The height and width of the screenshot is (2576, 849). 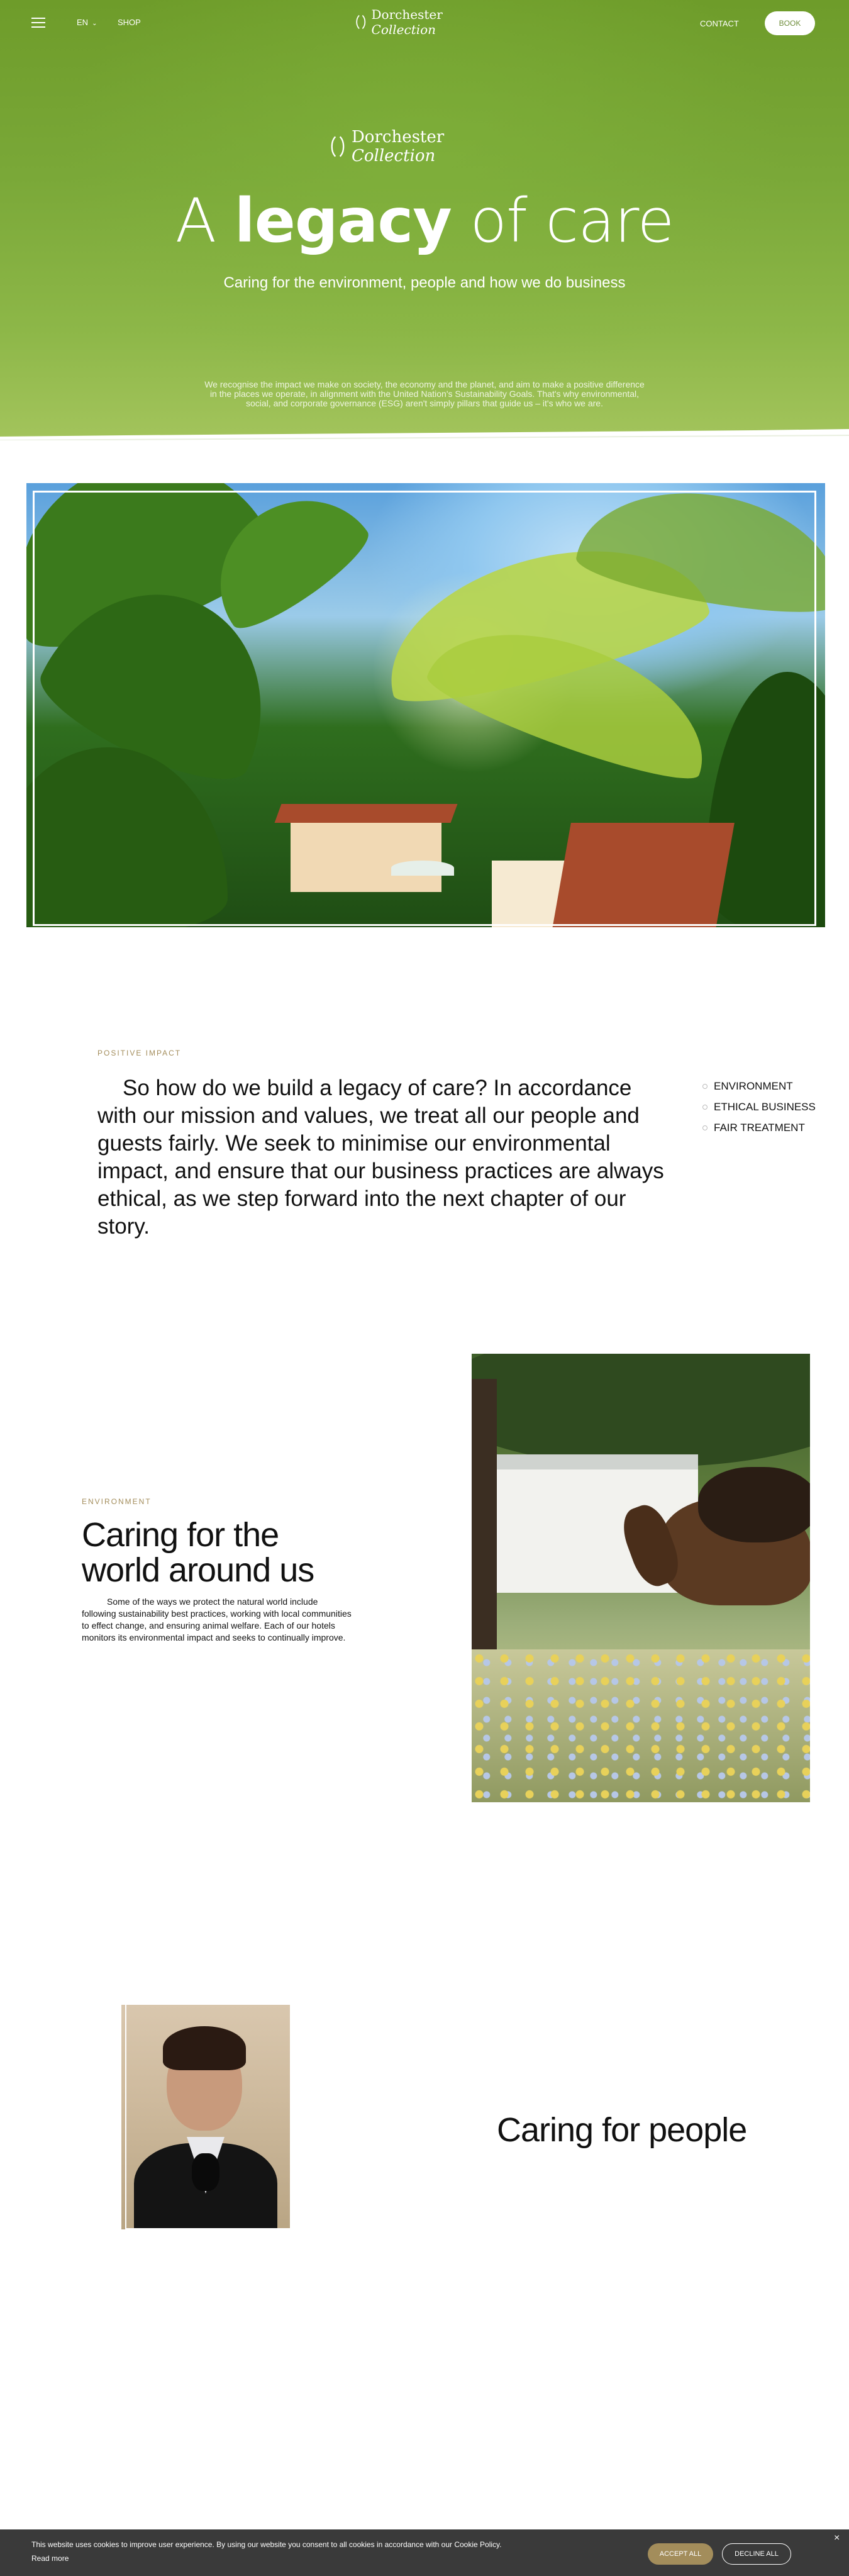 What do you see at coordinates (790, 23) in the screenshot?
I see `book-button: BOOK` at bounding box center [790, 23].